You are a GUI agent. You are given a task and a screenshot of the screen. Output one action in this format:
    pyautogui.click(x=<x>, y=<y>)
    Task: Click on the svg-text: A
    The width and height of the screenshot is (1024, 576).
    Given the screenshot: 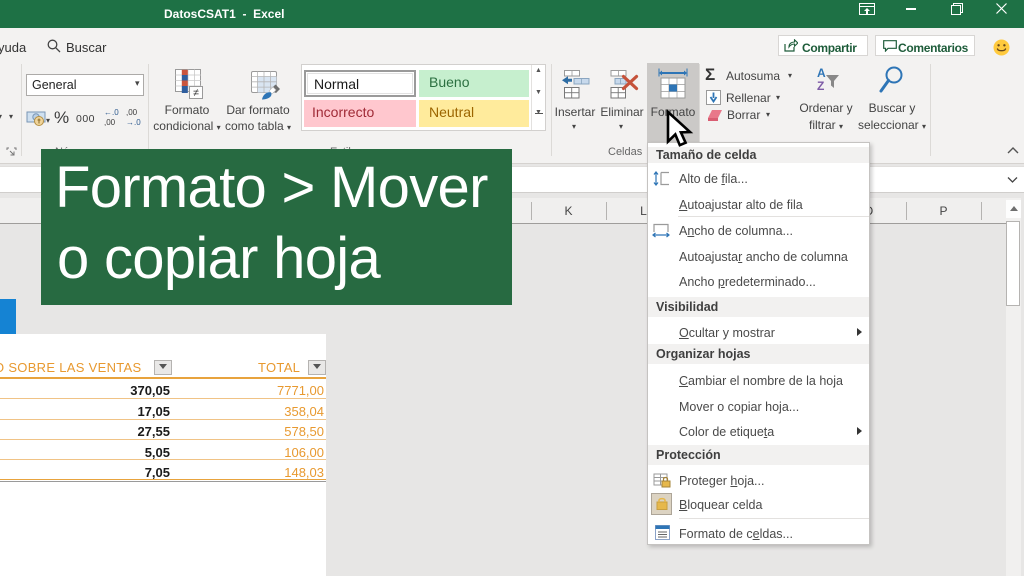 What is the action you would take?
    pyautogui.click(x=821, y=73)
    